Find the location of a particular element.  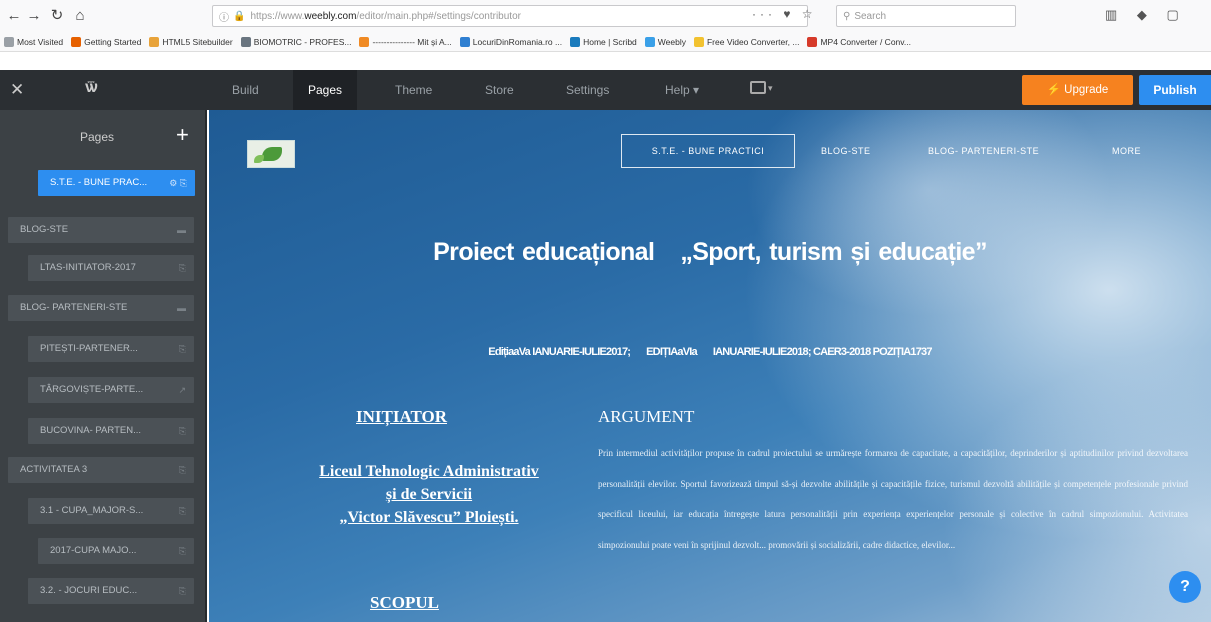

browser-tools: ▥ ◆ ▢ is located at coordinates (1146, 15).